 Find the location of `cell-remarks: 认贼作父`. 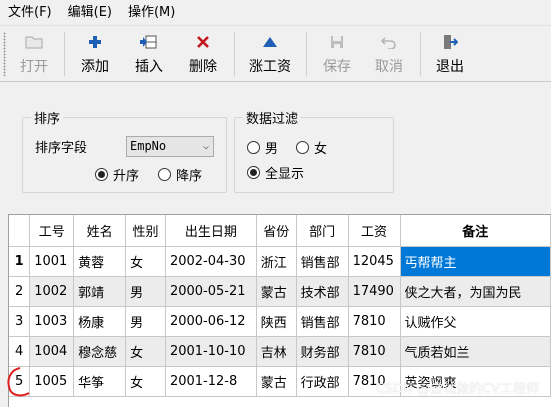

cell-remarks: 认贼作父 is located at coordinates (475, 321).